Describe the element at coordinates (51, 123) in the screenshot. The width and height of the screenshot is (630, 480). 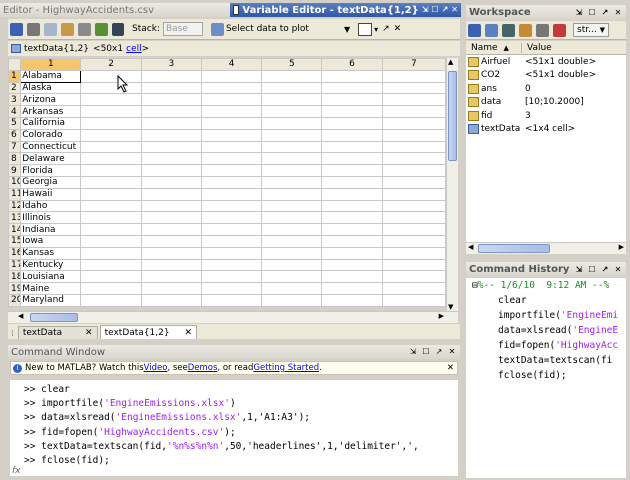
I see `grid-cell: California` at that location.